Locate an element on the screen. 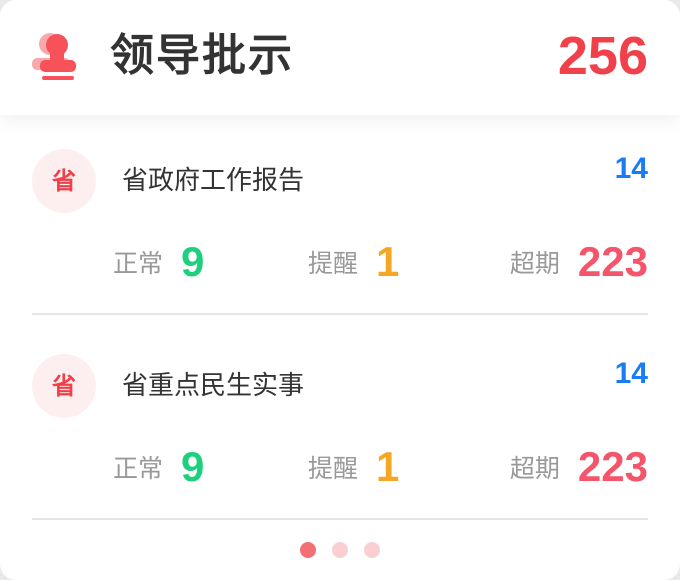 The height and width of the screenshot is (580, 680). pagination-dots is located at coordinates (340, 550).